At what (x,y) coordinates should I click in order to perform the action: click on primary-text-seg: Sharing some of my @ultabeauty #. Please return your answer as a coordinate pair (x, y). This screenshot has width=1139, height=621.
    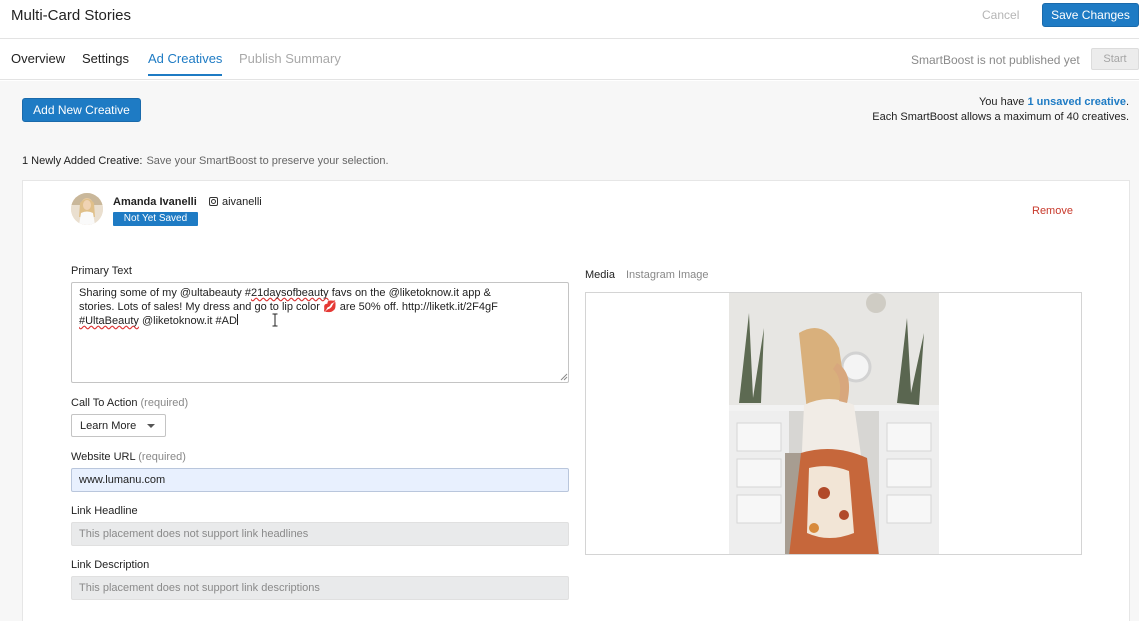
    Looking at the image, I should click on (165, 293).